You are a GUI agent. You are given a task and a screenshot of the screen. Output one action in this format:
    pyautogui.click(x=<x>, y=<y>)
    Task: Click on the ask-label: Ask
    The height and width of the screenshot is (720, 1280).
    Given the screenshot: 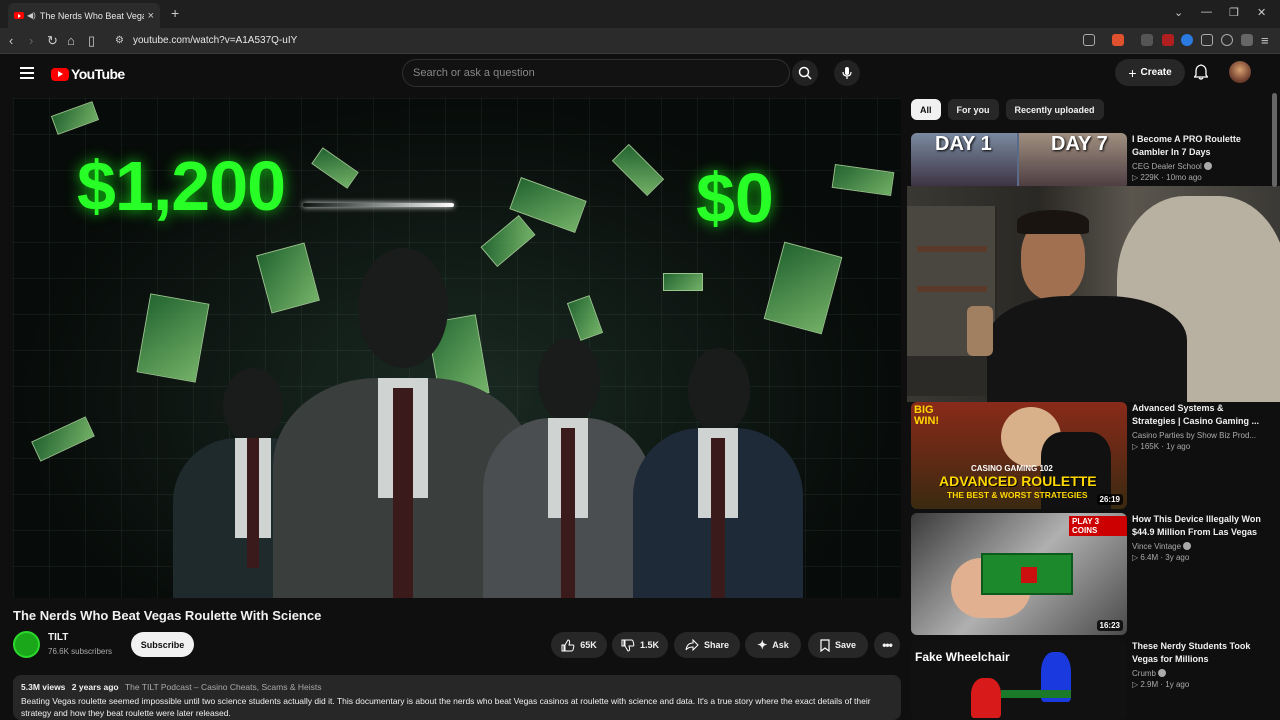 What is the action you would take?
    pyautogui.click(x=780, y=645)
    